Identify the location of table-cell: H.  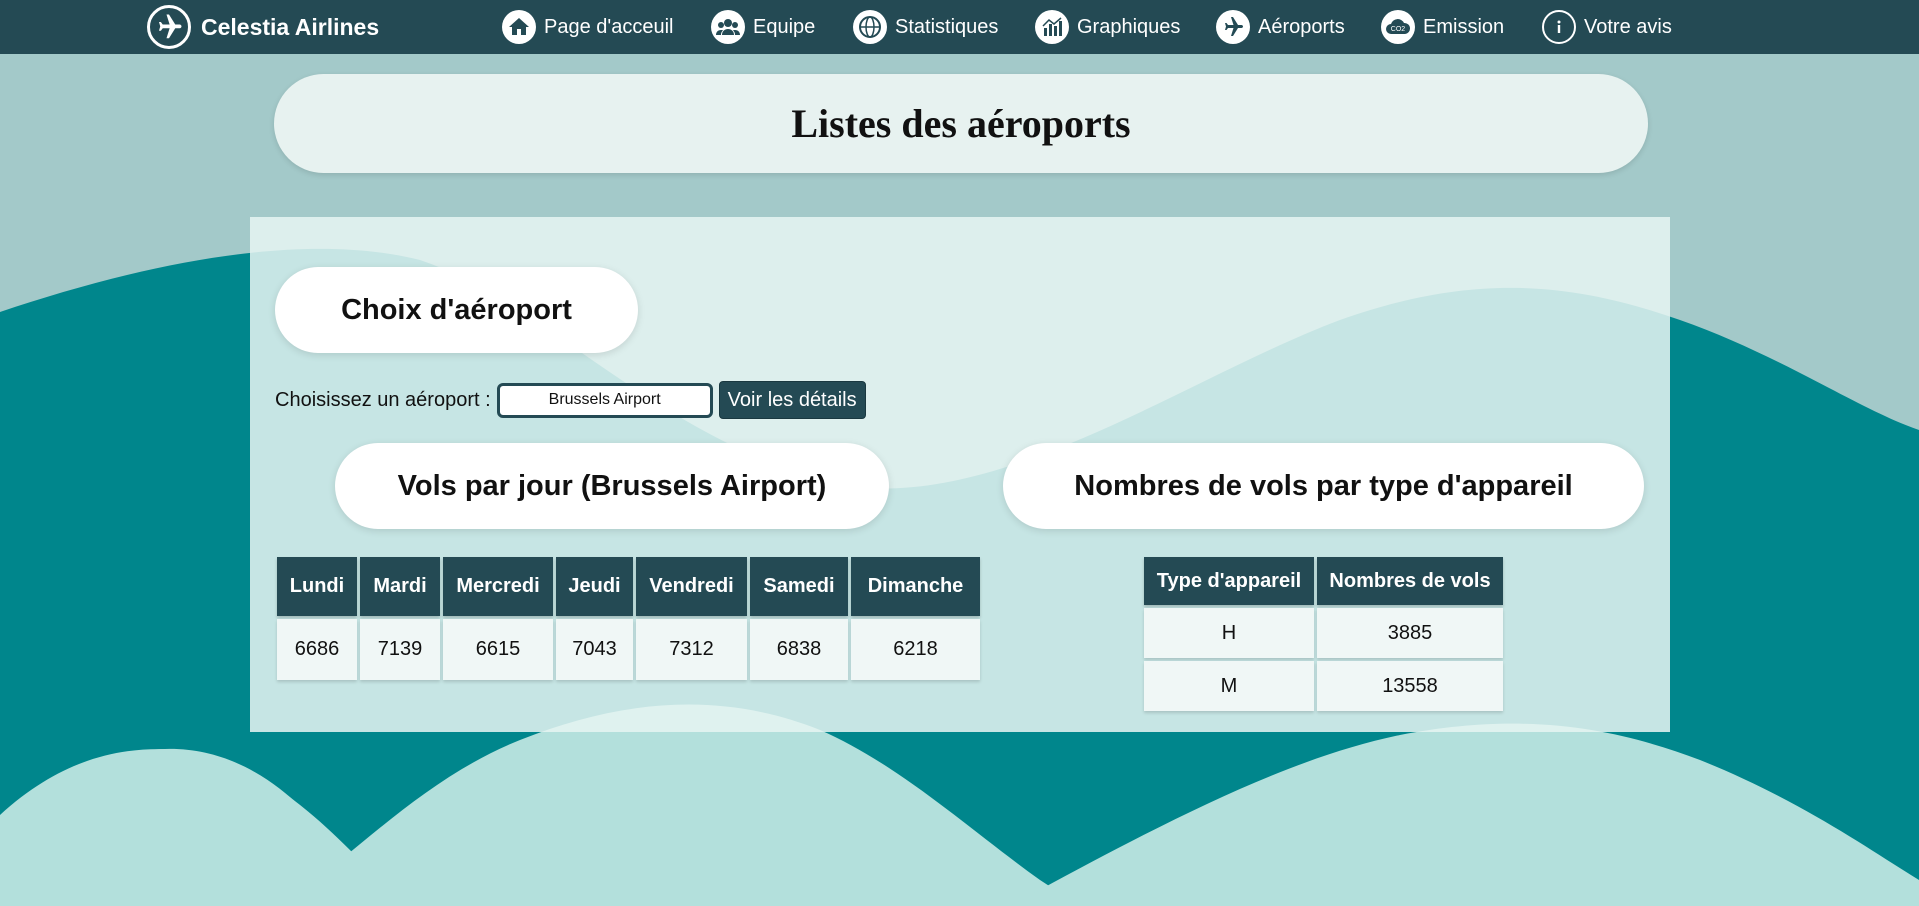
(1229, 633).